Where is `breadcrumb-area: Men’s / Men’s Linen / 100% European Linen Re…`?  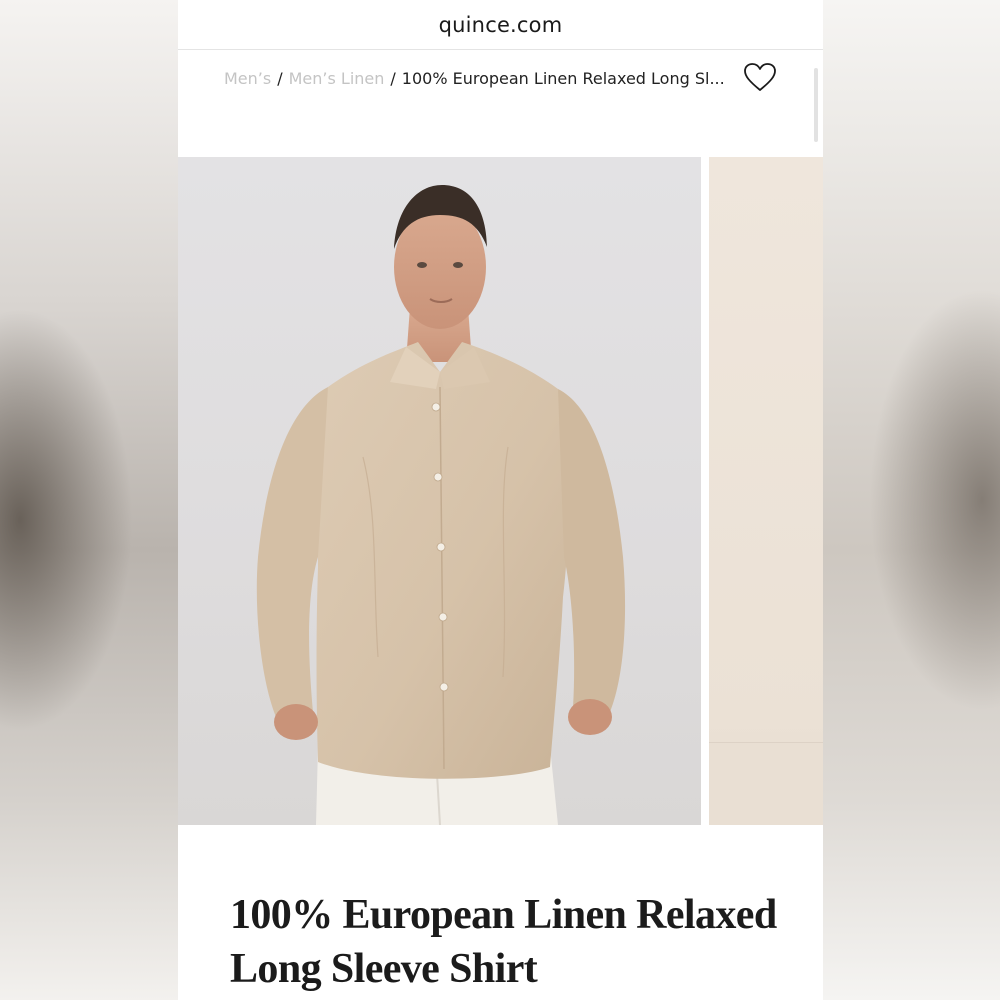 breadcrumb-area: Men’s / Men’s Linen / 100% European Linen Re… is located at coordinates (500, 103).